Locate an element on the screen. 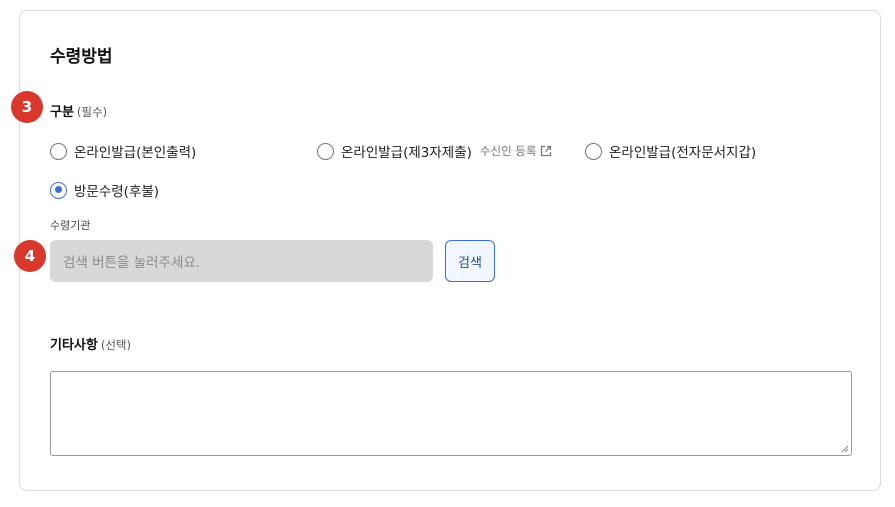 Image resolution: width=895 pixels, height=507 pixels. required-hint: (필수) is located at coordinates (92, 112).